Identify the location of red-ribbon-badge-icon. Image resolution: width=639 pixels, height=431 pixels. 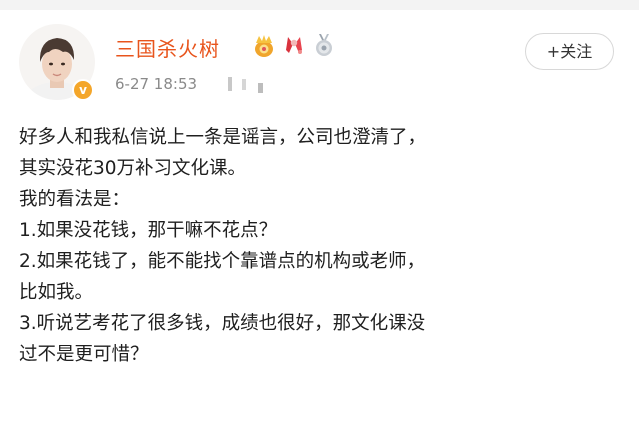
(294, 45).